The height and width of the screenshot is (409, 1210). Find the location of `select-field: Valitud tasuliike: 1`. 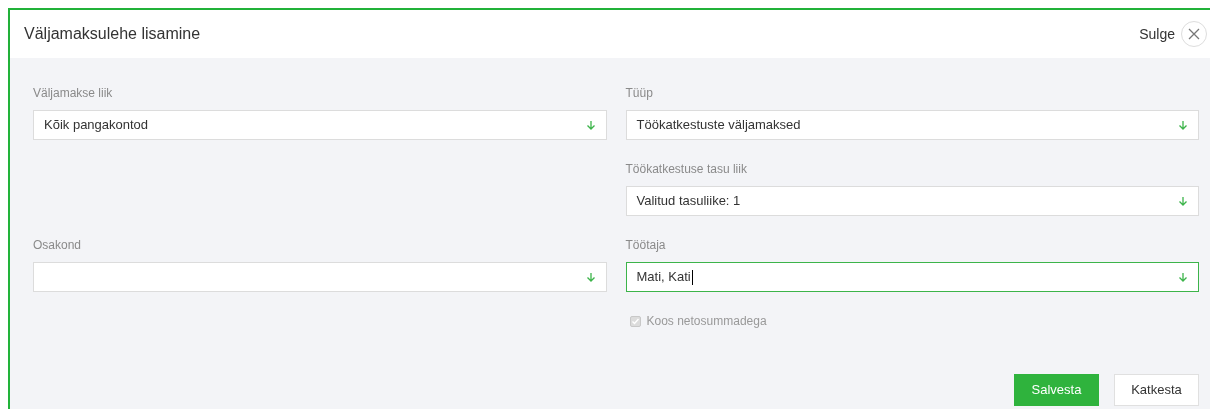

select-field: Valitud tasuliike: 1 is located at coordinates (912, 201).